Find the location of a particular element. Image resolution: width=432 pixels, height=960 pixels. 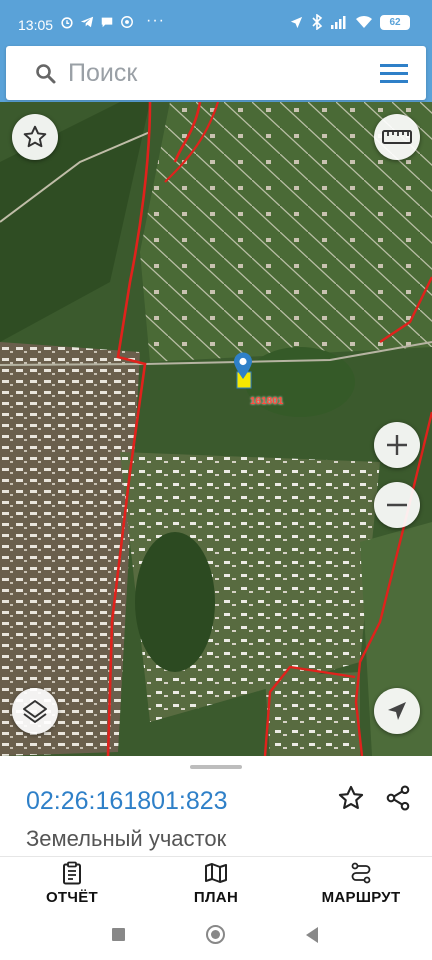

home-icon is located at coordinates (215, 934).